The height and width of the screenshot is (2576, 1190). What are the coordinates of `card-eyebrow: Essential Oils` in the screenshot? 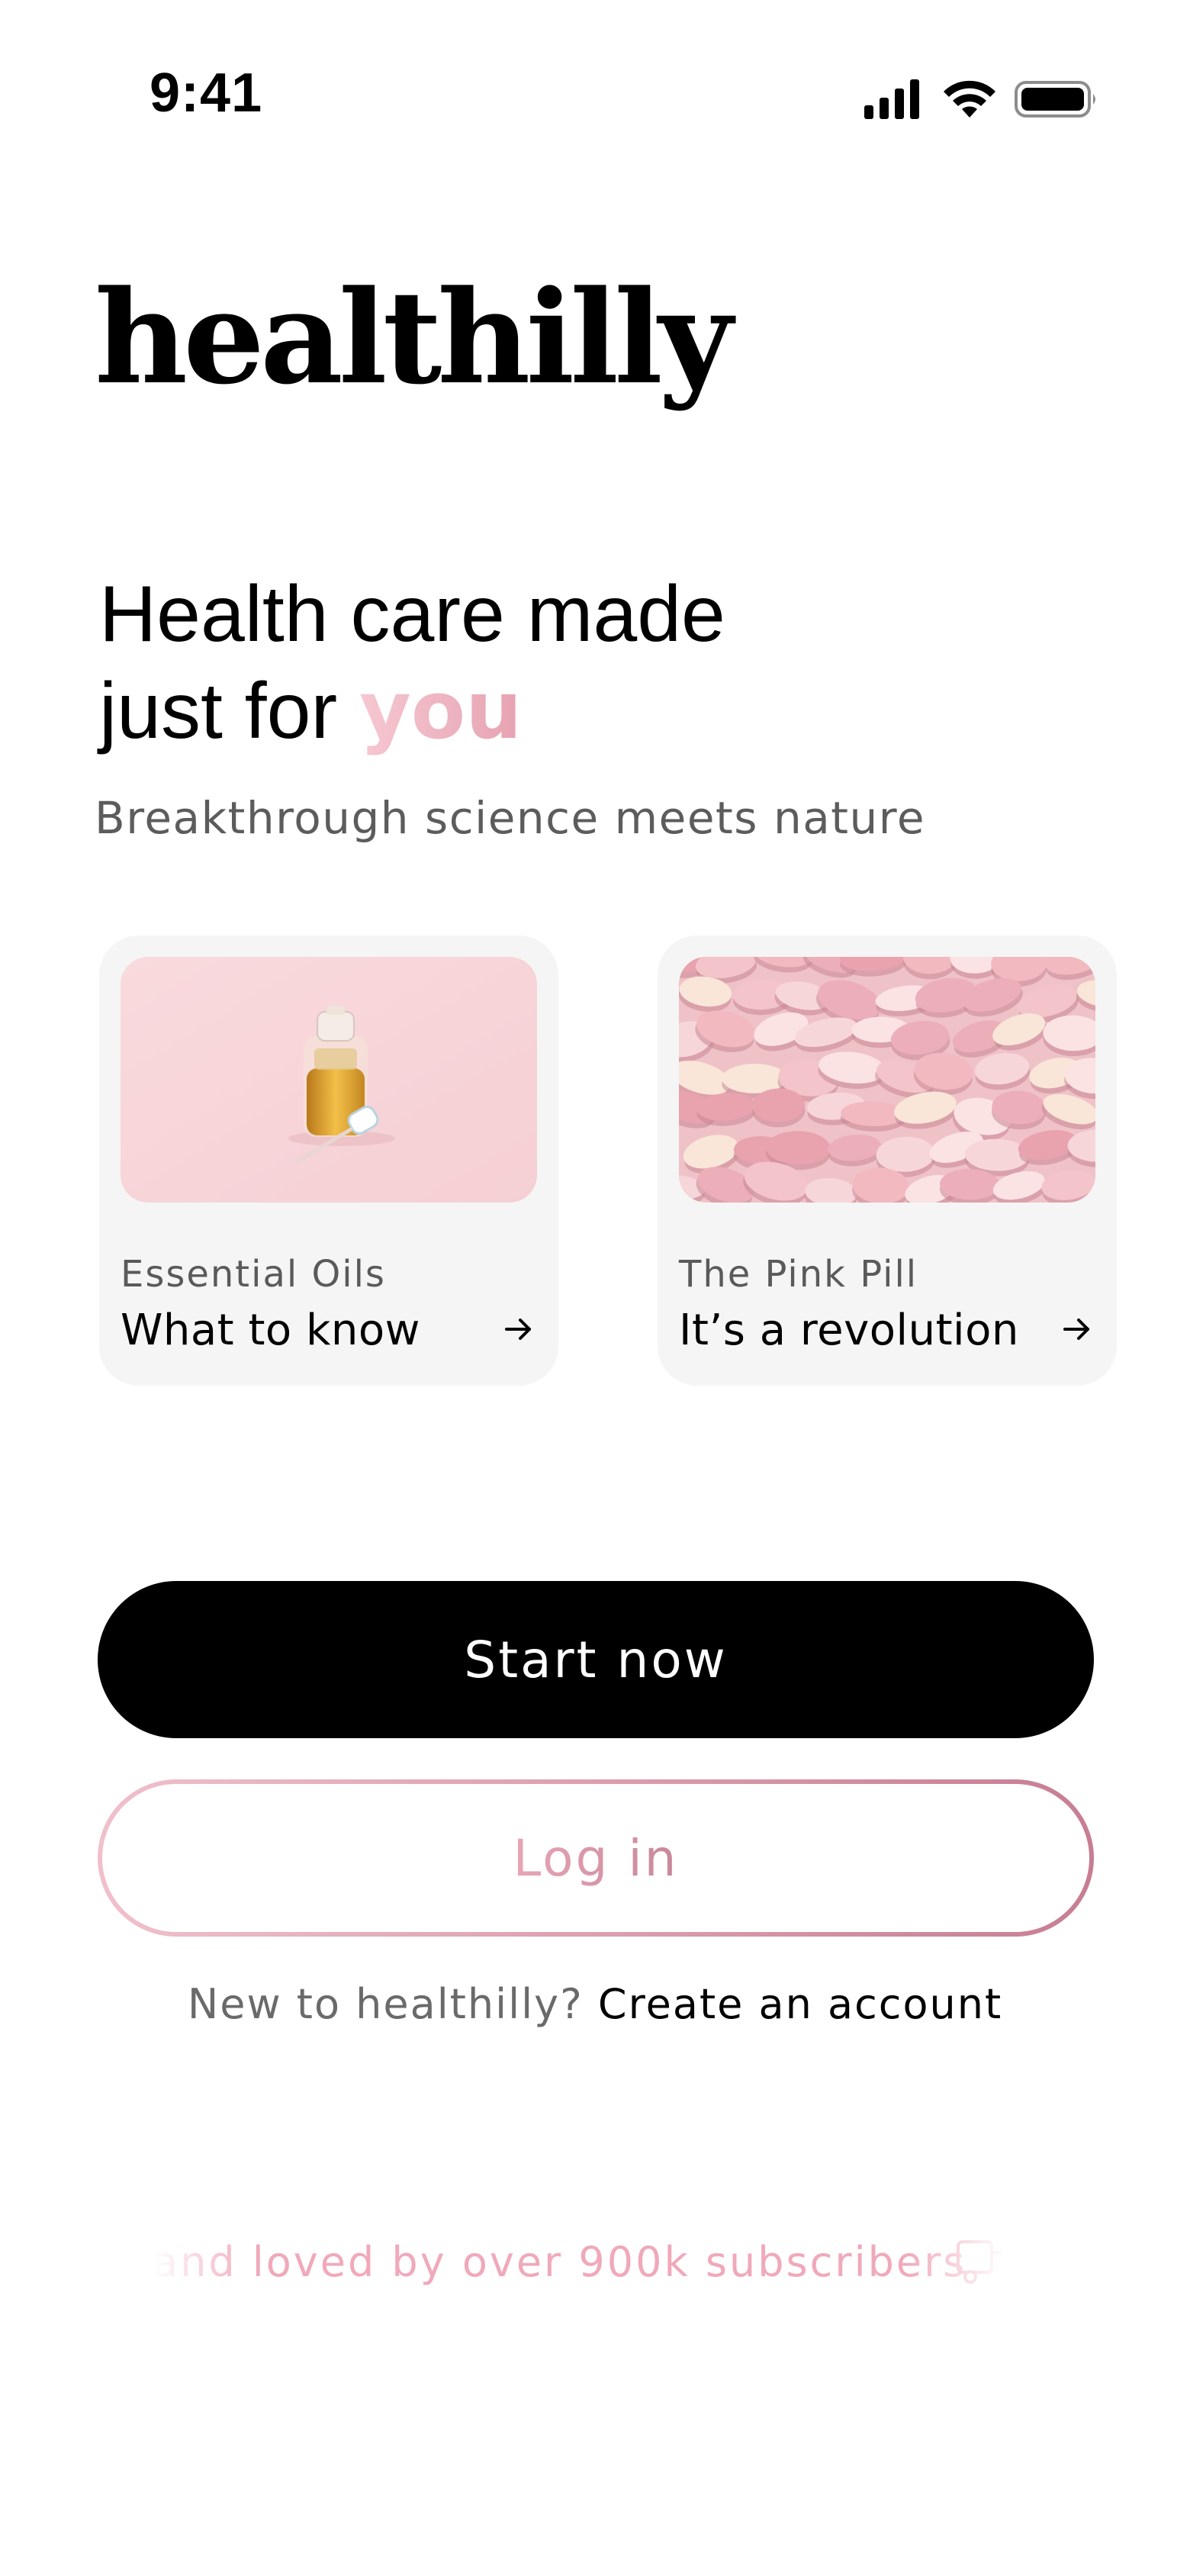 It's located at (253, 1274).